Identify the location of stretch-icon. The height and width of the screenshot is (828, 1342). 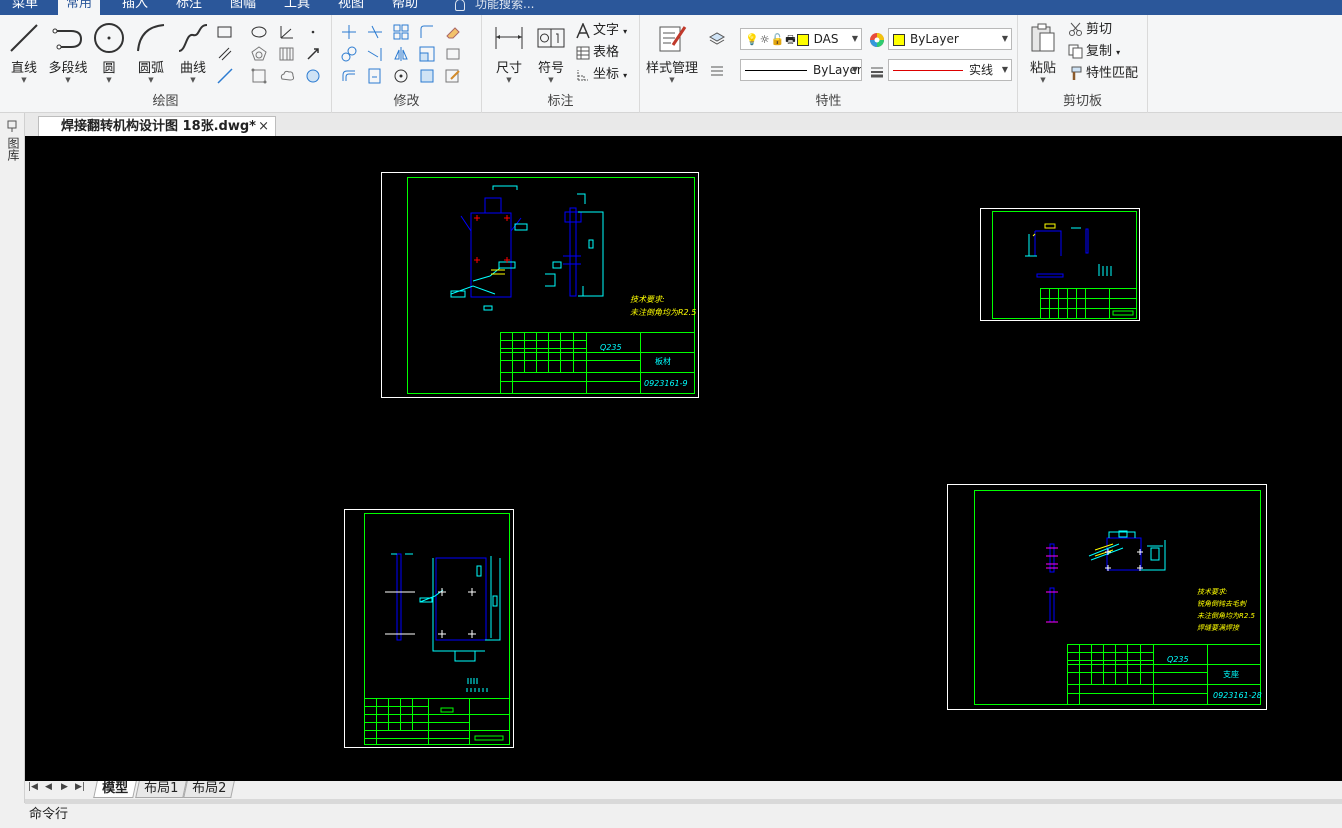
(453, 54).